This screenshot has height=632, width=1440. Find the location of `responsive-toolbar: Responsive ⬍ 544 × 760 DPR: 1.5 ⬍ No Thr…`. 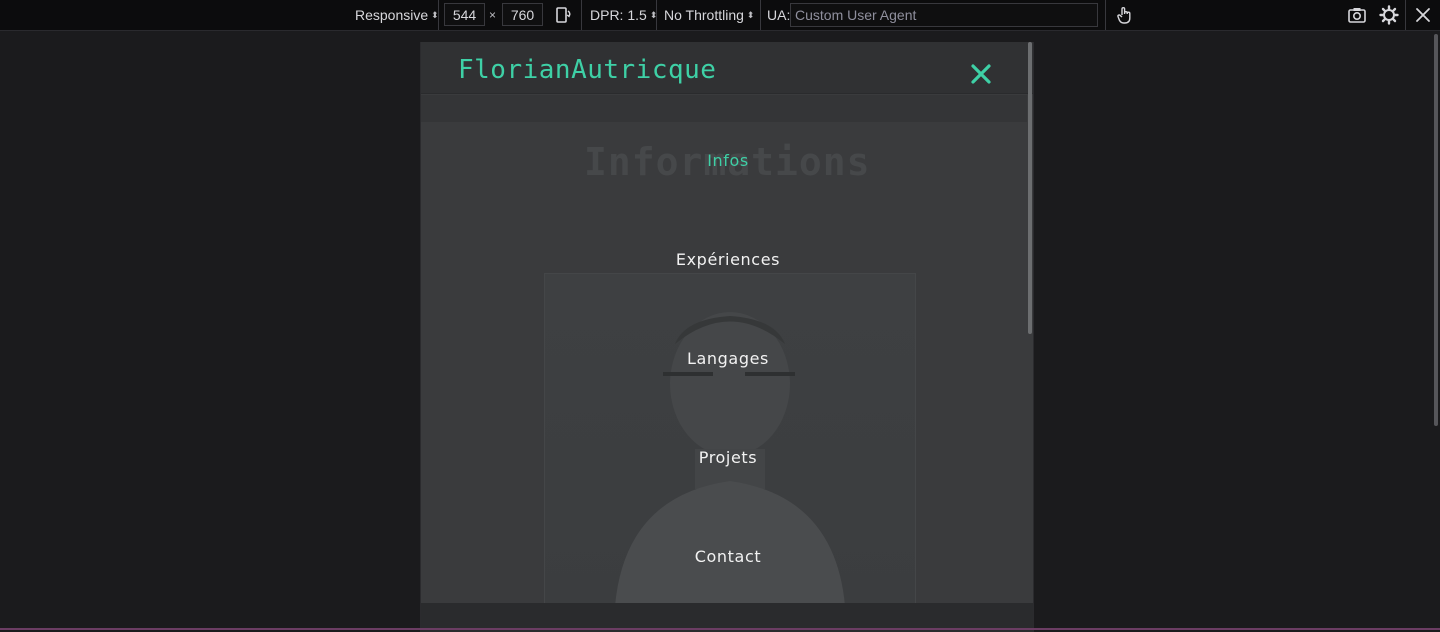

responsive-toolbar: Responsive ⬍ 544 × 760 DPR: 1.5 ⬍ No Thr… is located at coordinates (720, 15).